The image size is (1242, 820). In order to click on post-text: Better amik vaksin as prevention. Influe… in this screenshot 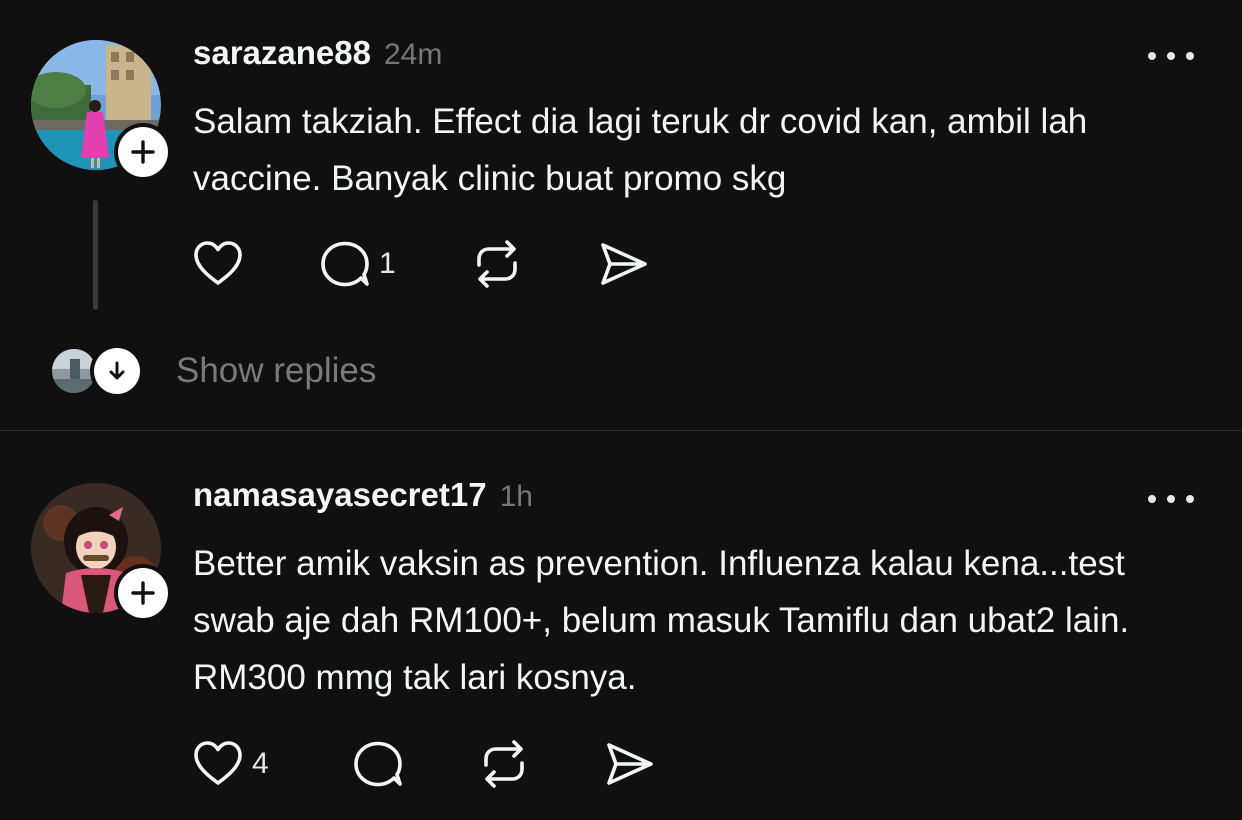, I will do `click(661, 620)`.